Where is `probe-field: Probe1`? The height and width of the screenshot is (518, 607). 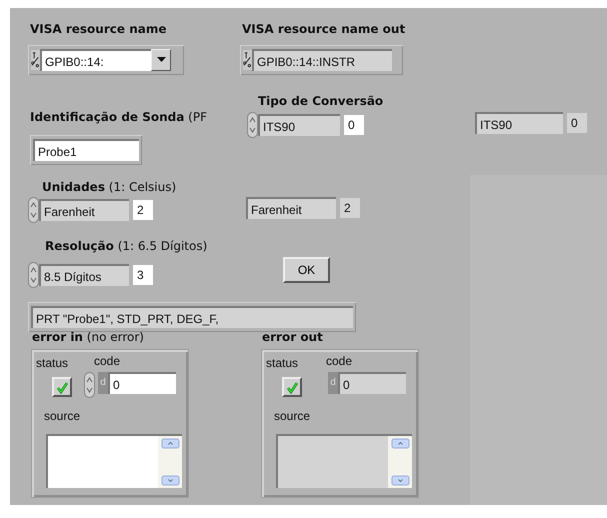
probe-field: Probe1 is located at coordinates (86, 150).